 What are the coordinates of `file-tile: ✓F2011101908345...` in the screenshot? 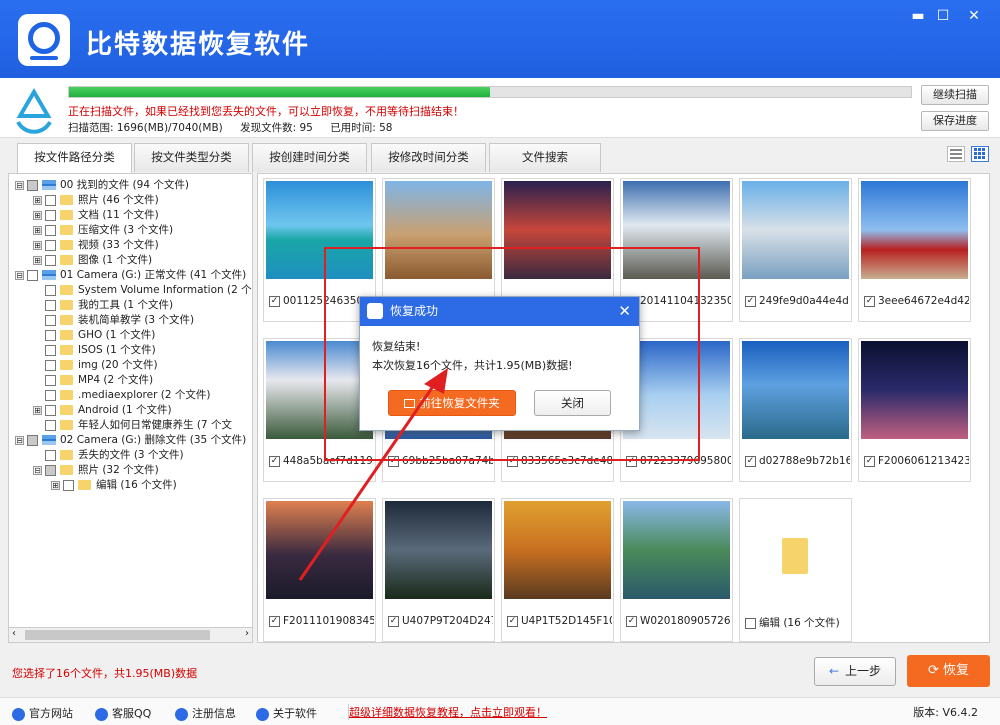 It's located at (319, 570).